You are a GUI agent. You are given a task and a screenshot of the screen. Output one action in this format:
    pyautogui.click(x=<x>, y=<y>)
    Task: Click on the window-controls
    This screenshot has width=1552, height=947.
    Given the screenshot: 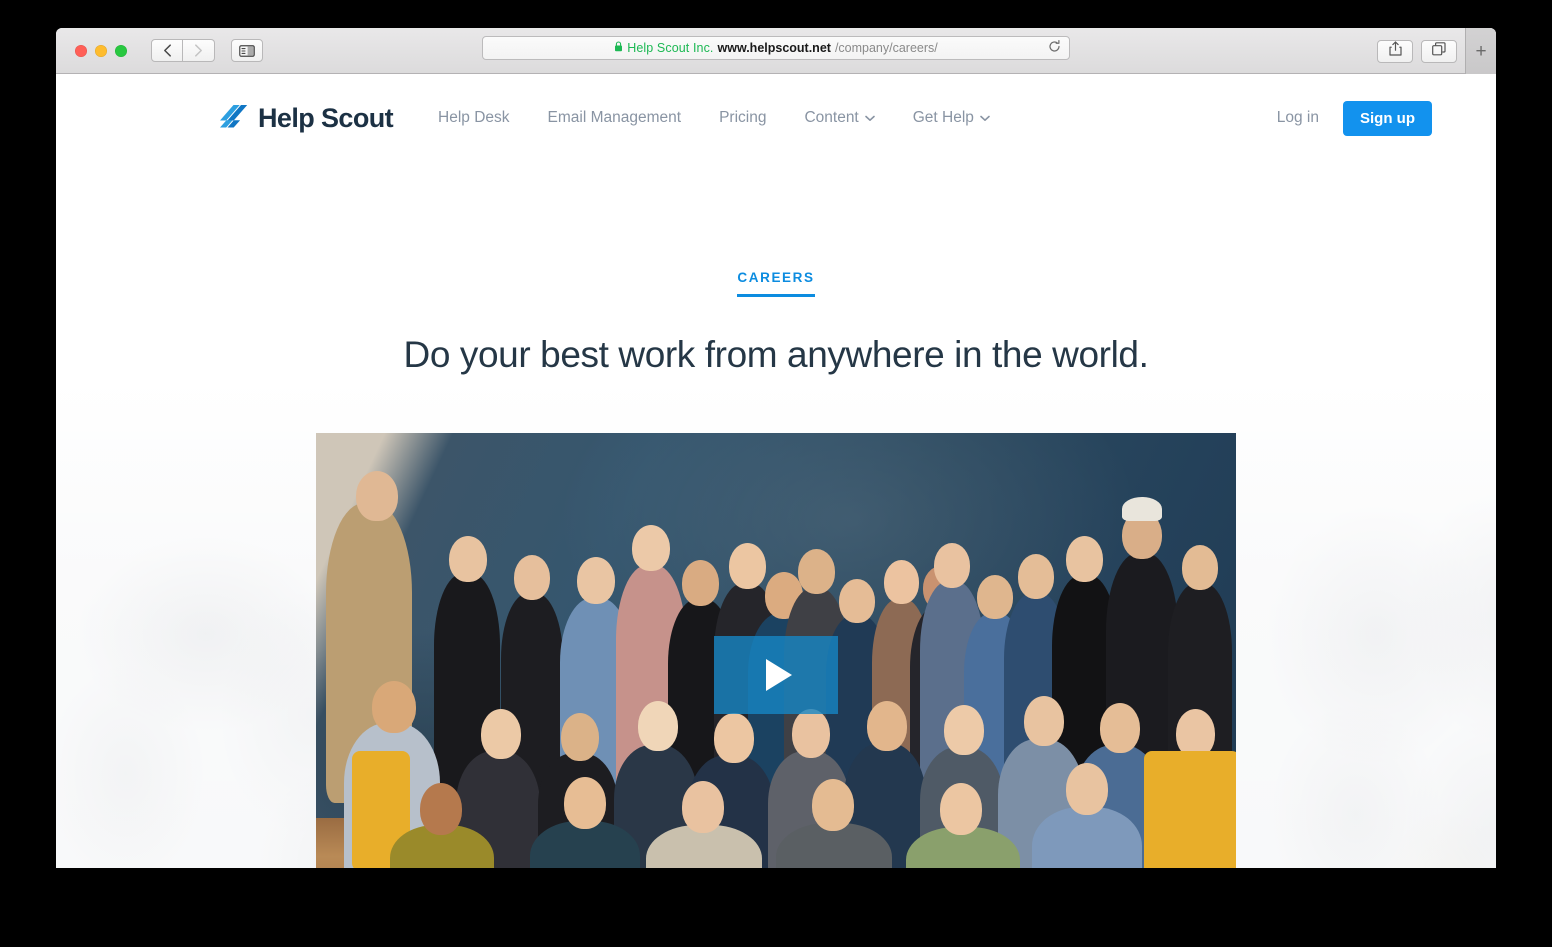 What is the action you would take?
    pyautogui.click(x=101, y=50)
    